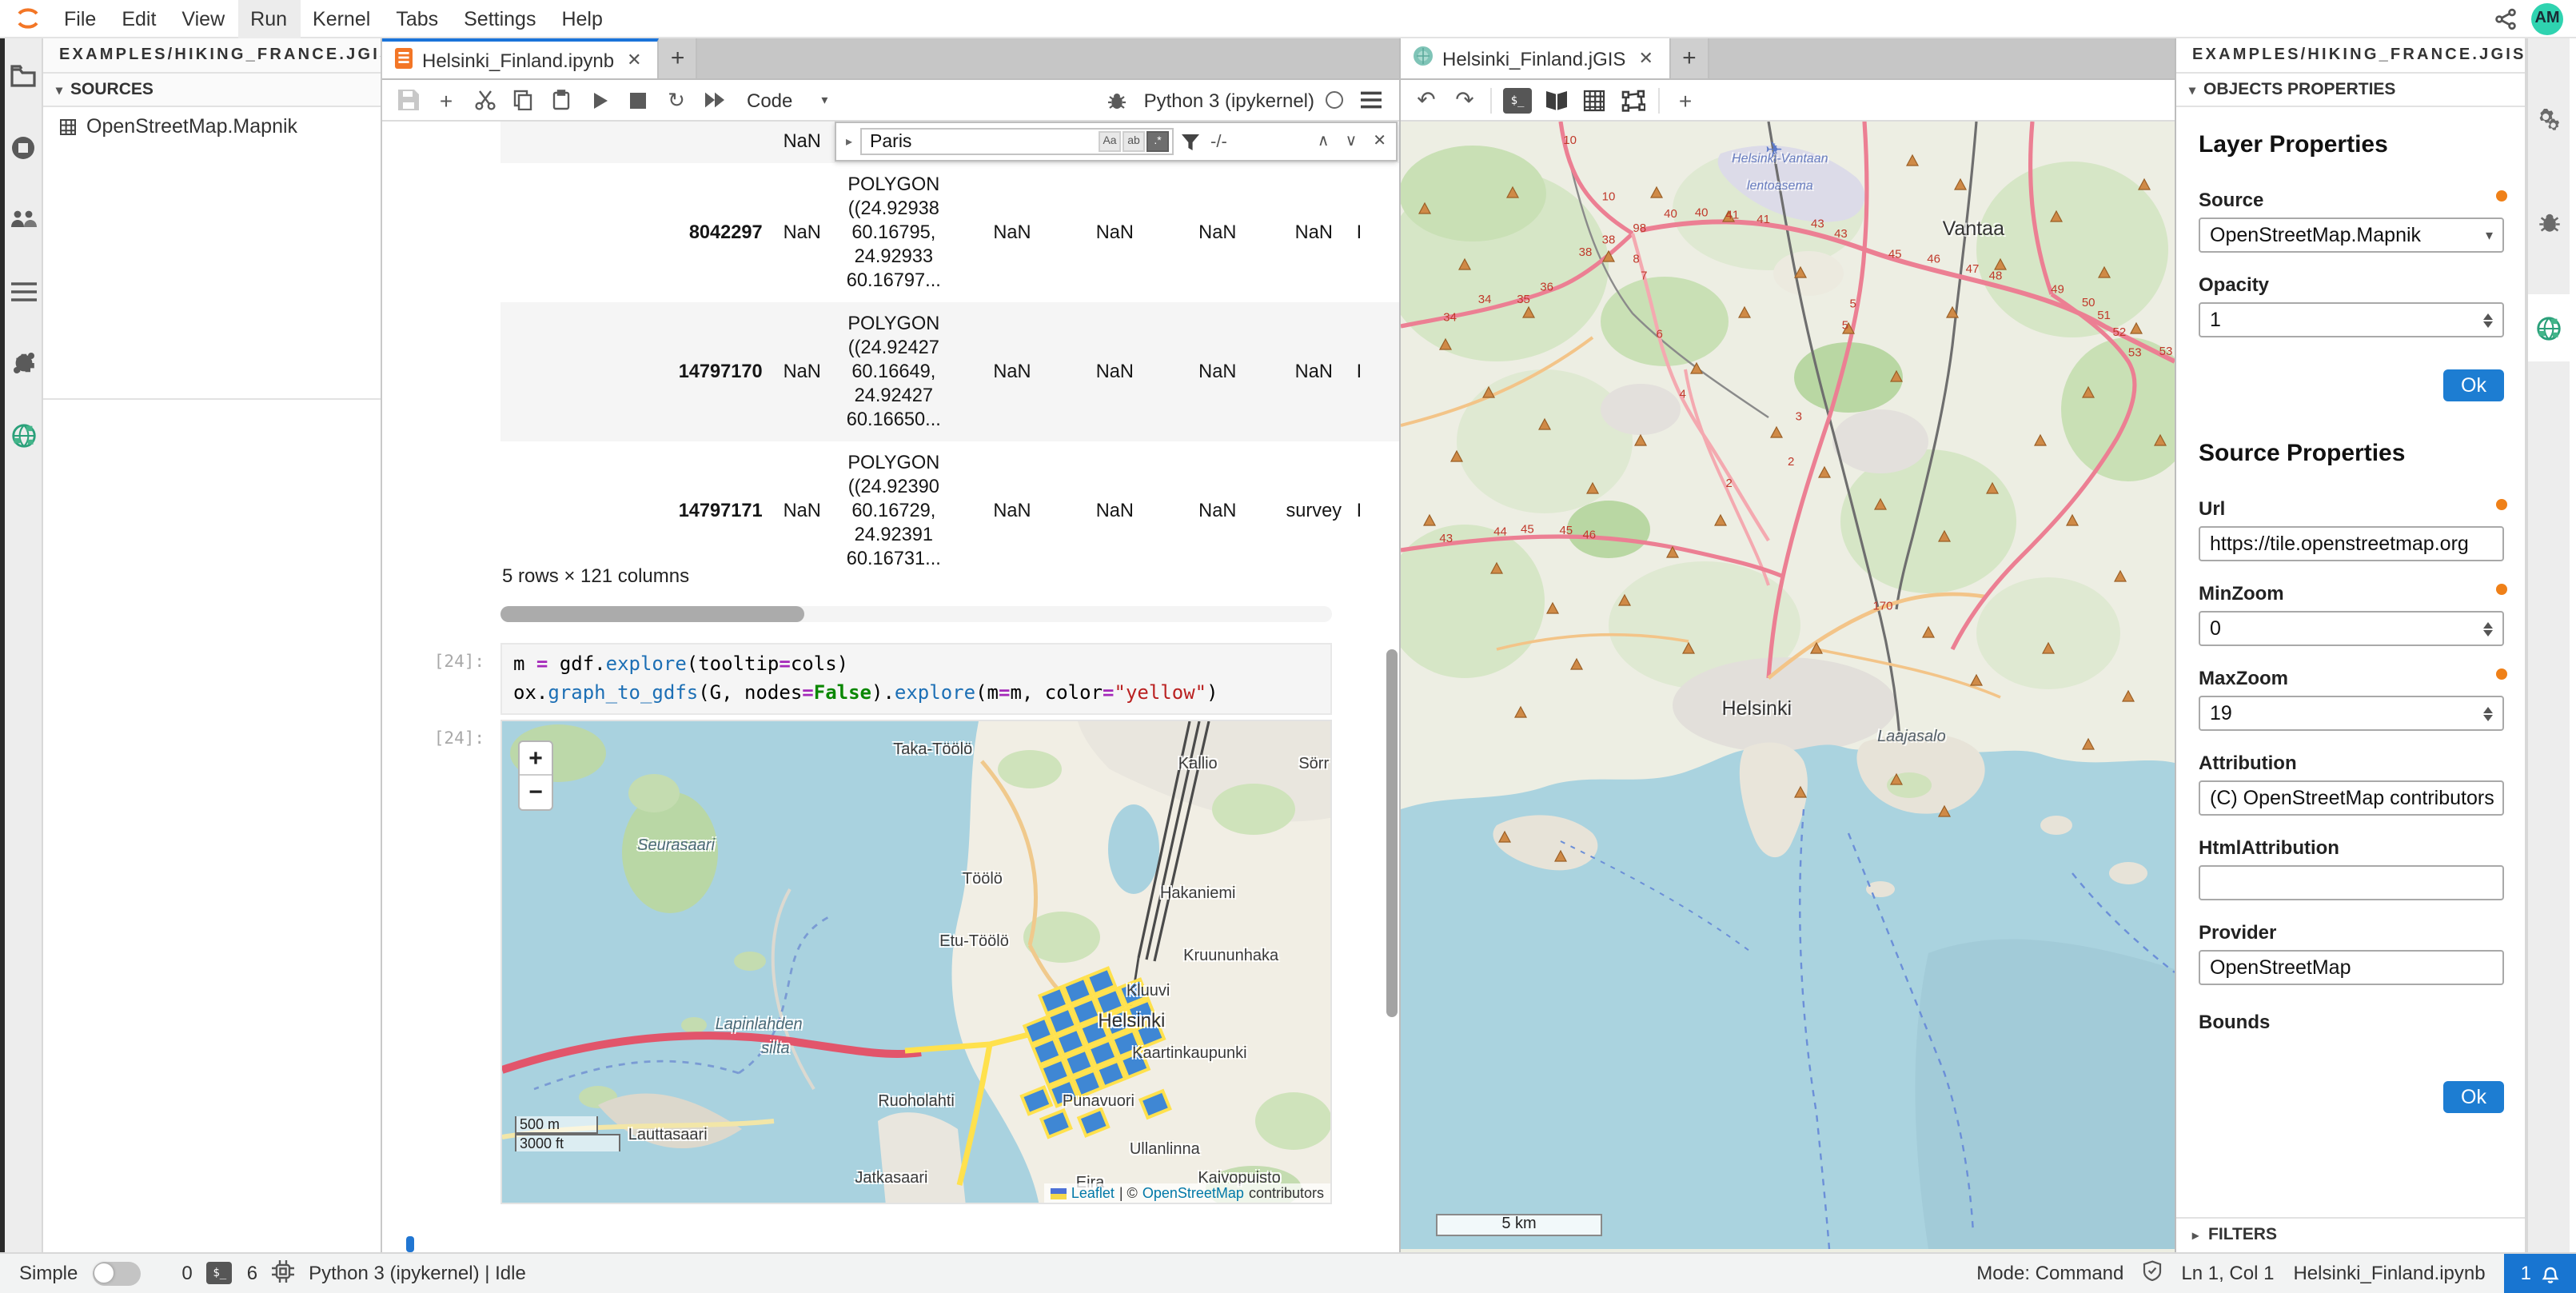  Describe the element at coordinates (770, 100) in the screenshot. I see `cell-type-dropdown: Code` at that location.